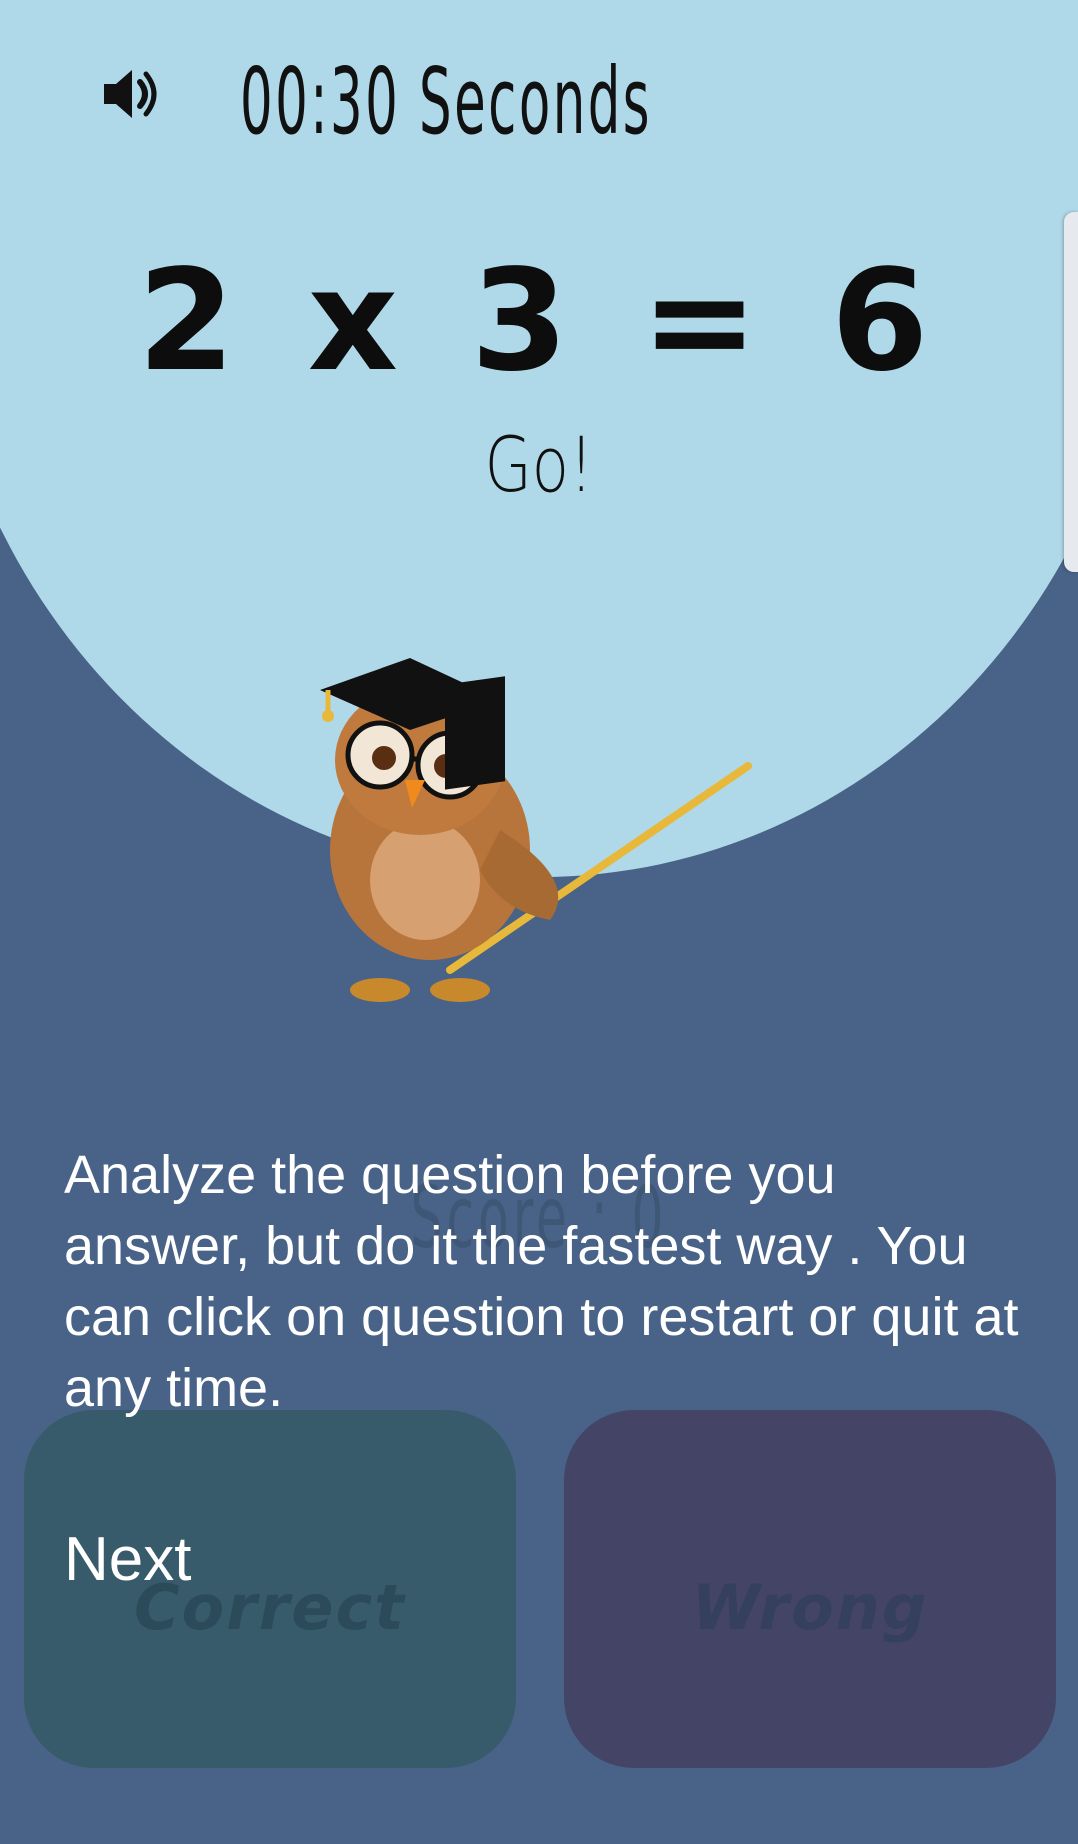 This screenshot has width=1078, height=1844. Describe the element at coordinates (132, 94) in the screenshot. I see `speaker-icon` at that location.